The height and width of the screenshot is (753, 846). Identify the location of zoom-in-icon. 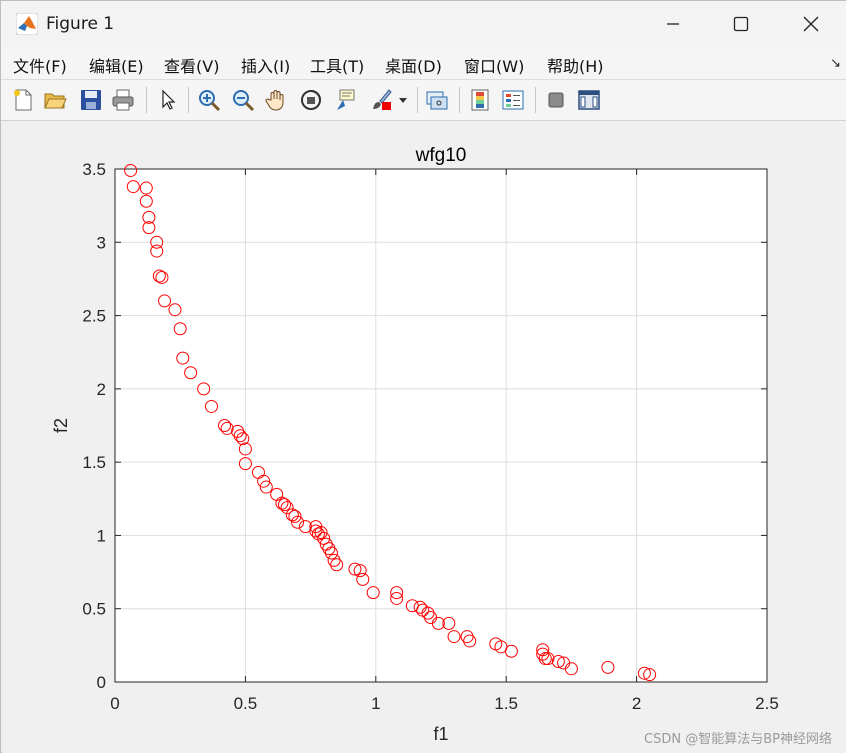
(210, 101).